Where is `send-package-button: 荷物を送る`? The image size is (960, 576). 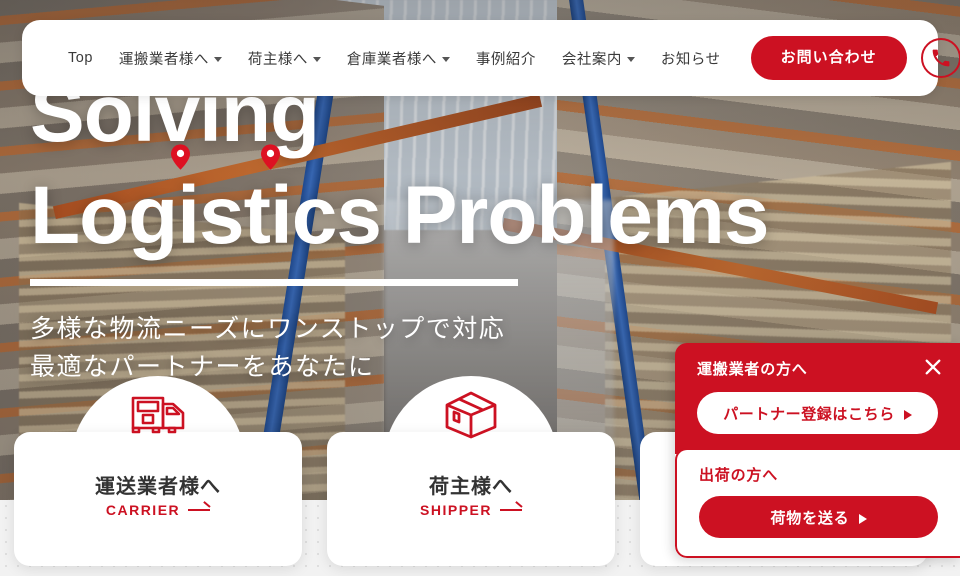 send-package-button: 荷物を送る is located at coordinates (818, 517).